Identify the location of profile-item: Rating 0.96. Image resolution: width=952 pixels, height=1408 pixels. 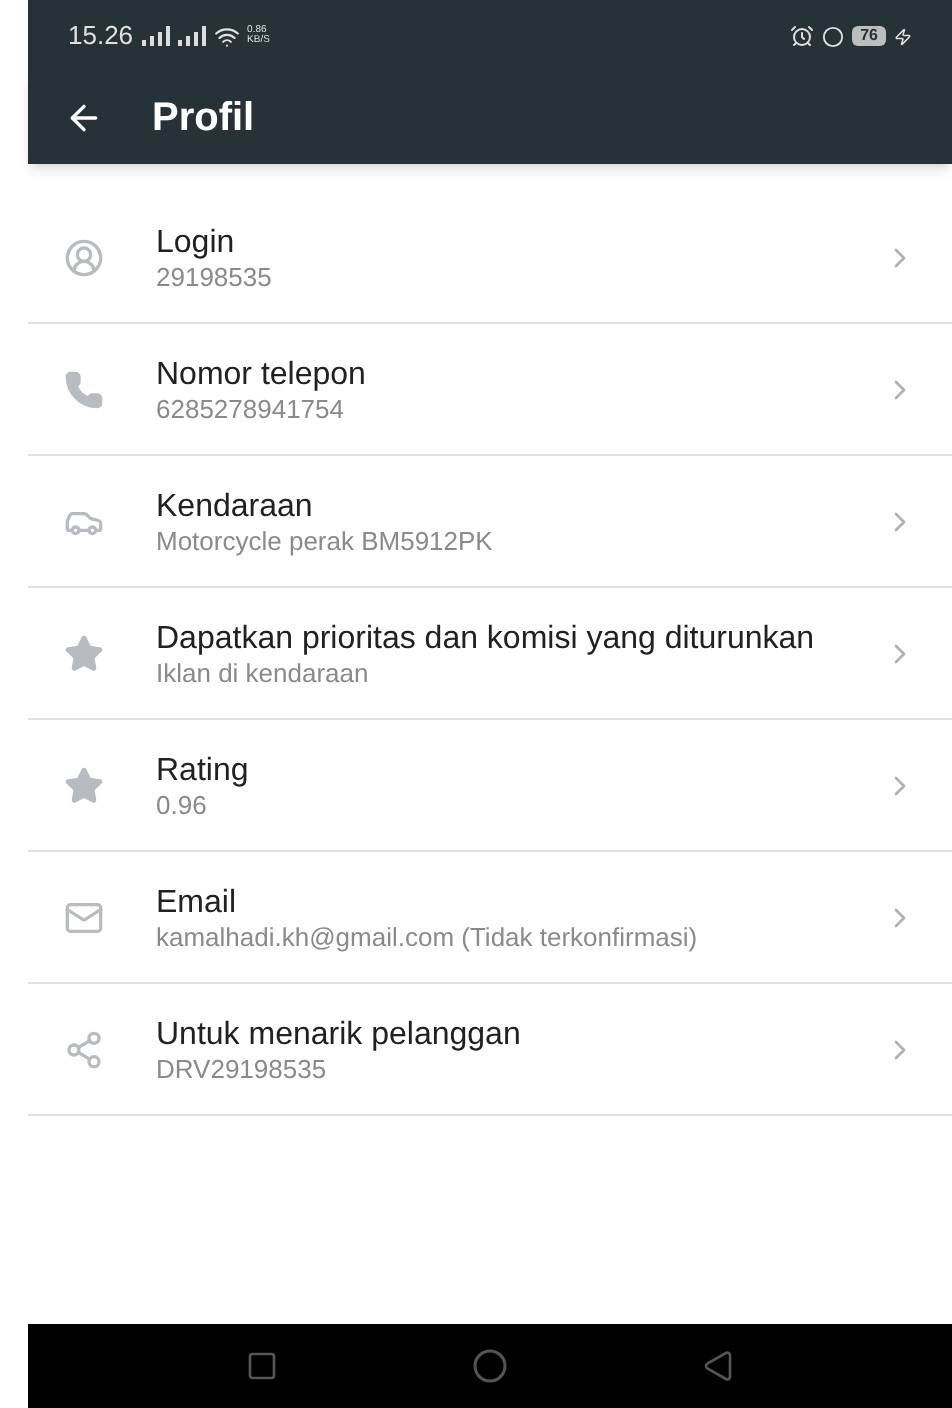
(490, 786).